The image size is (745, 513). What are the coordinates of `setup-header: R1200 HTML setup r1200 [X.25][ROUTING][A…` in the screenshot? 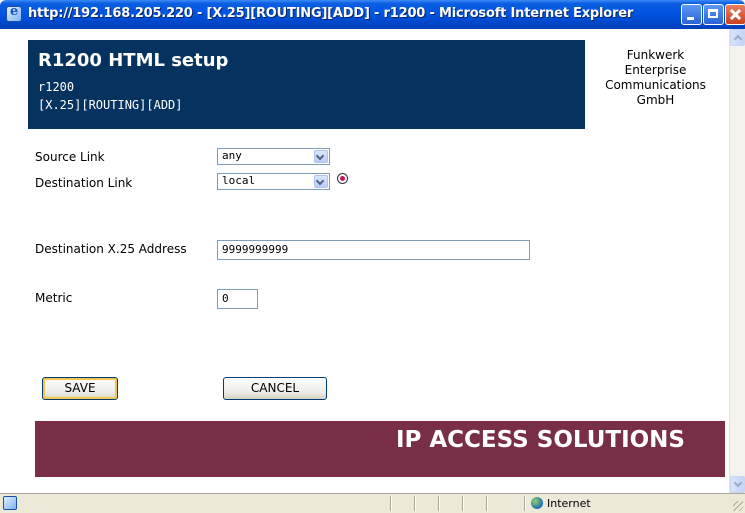 It's located at (306, 84).